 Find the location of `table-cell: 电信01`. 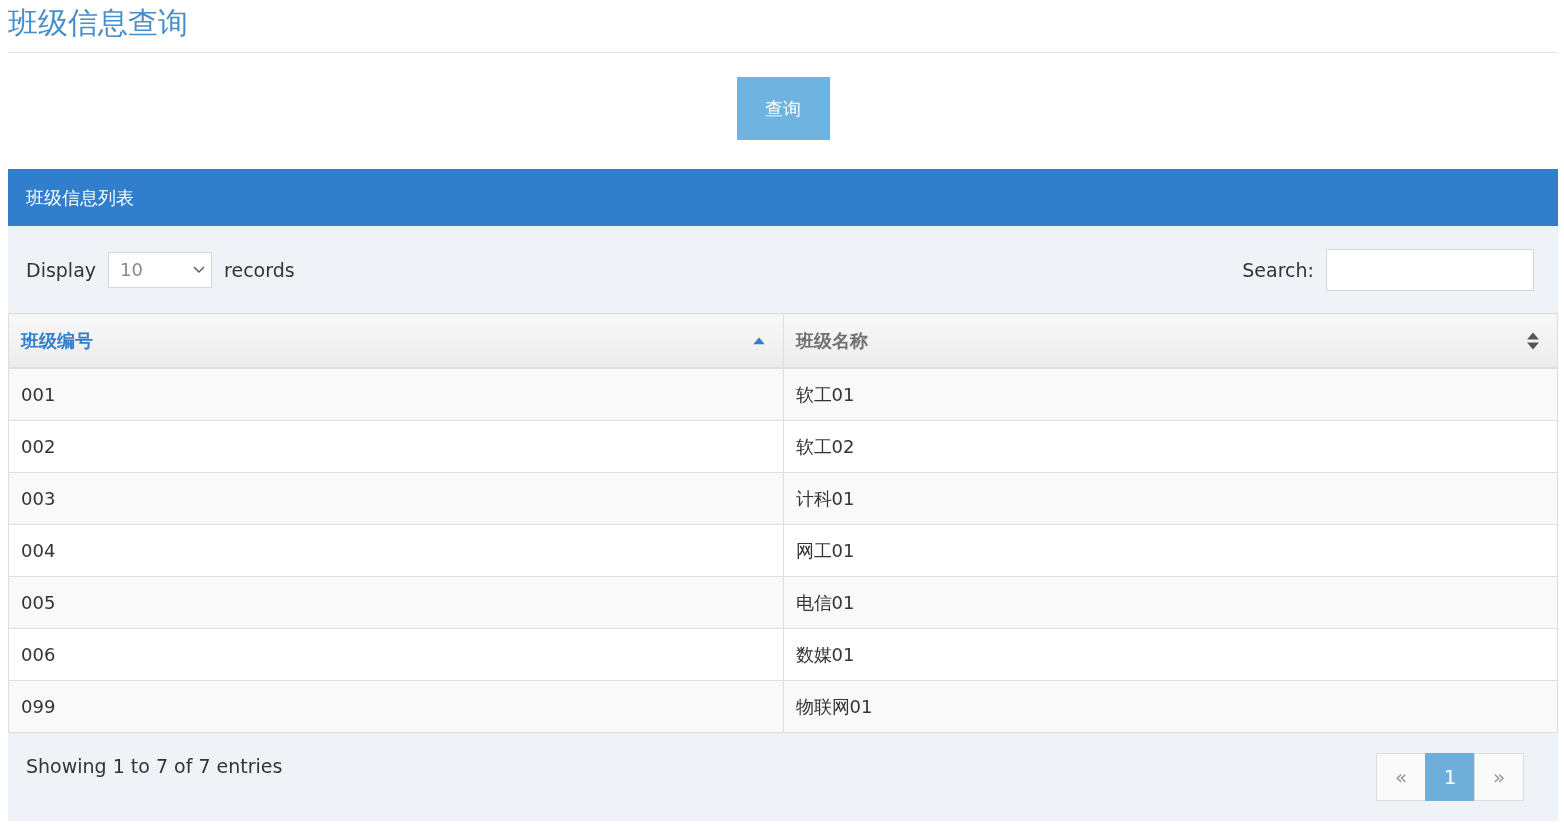

table-cell: 电信01 is located at coordinates (1170, 602).